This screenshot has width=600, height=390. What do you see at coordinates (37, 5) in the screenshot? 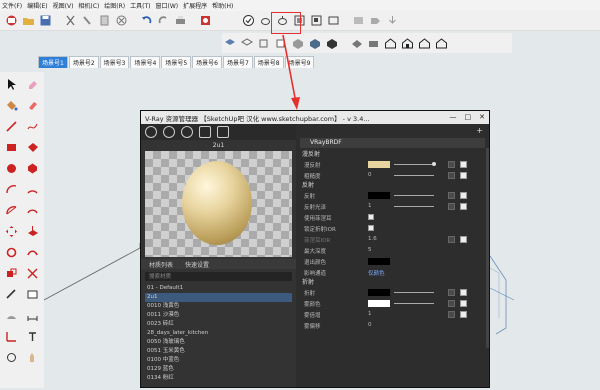
I see `menu-edit: 编辑(E)` at bounding box center [37, 5].